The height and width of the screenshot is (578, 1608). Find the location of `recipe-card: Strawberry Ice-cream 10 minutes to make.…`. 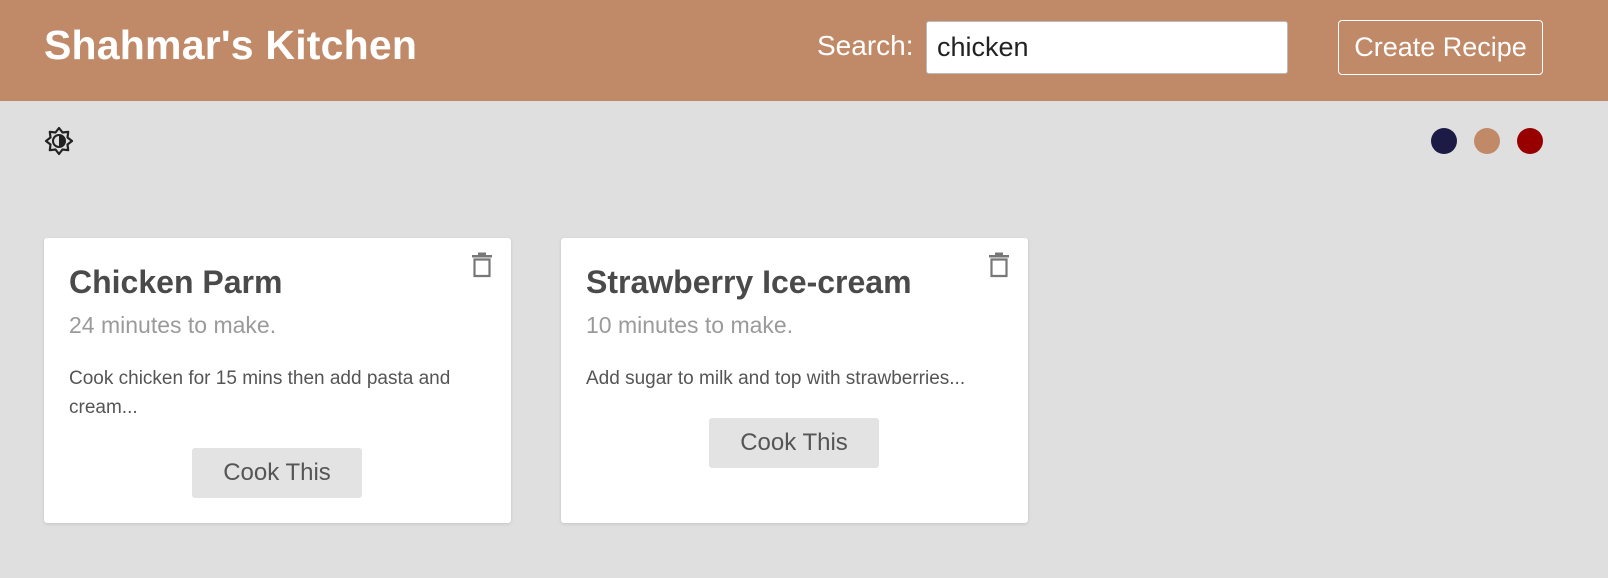

recipe-card: Strawberry Ice-cream 10 minutes to make.… is located at coordinates (794, 380).